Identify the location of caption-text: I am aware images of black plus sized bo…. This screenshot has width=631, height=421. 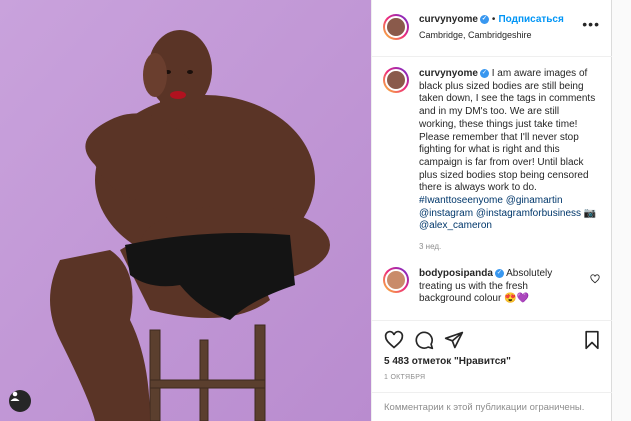
(507, 131).